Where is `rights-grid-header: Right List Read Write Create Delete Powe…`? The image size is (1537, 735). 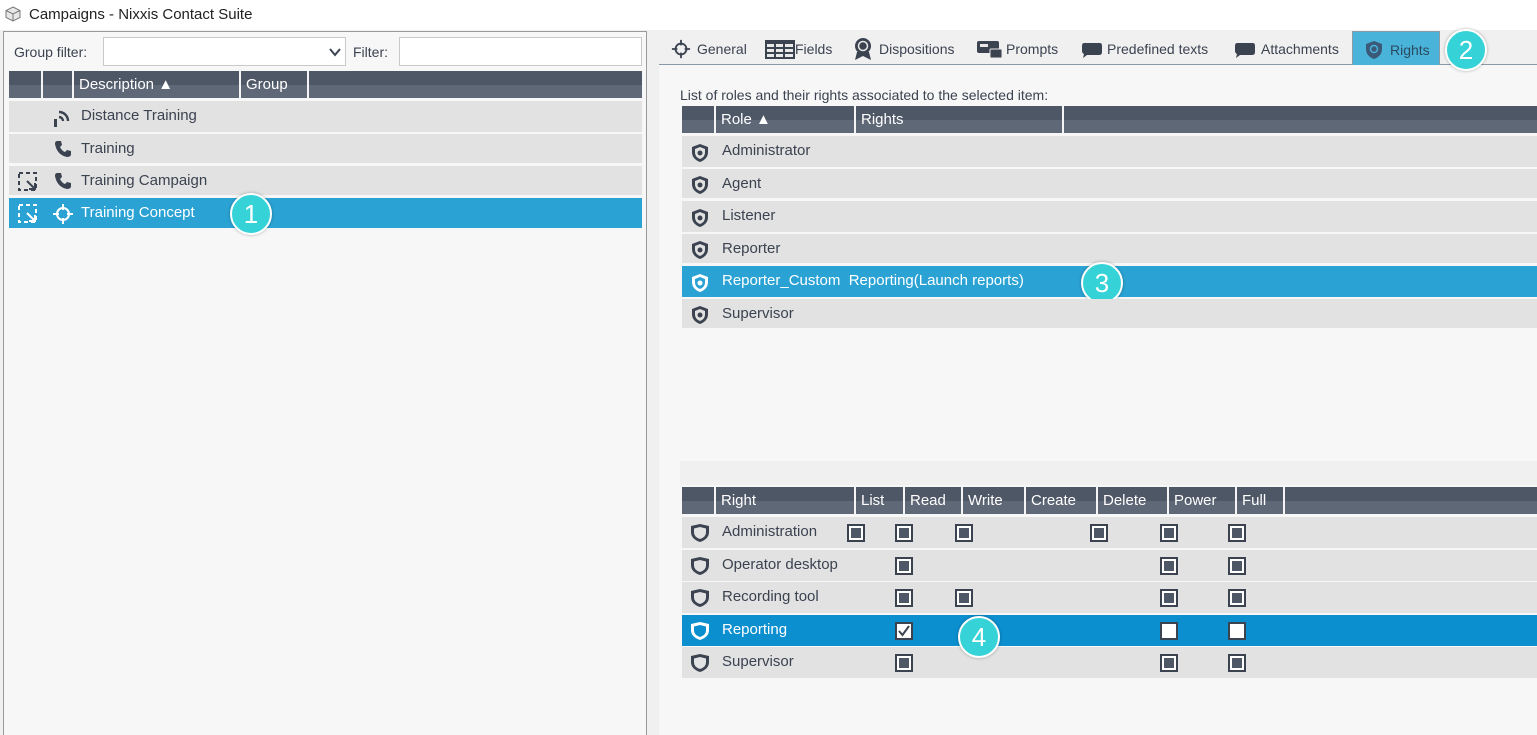
rights-grid-header: Right List Read Write Create Delete Powe… is located at coordinates (1109, 500).